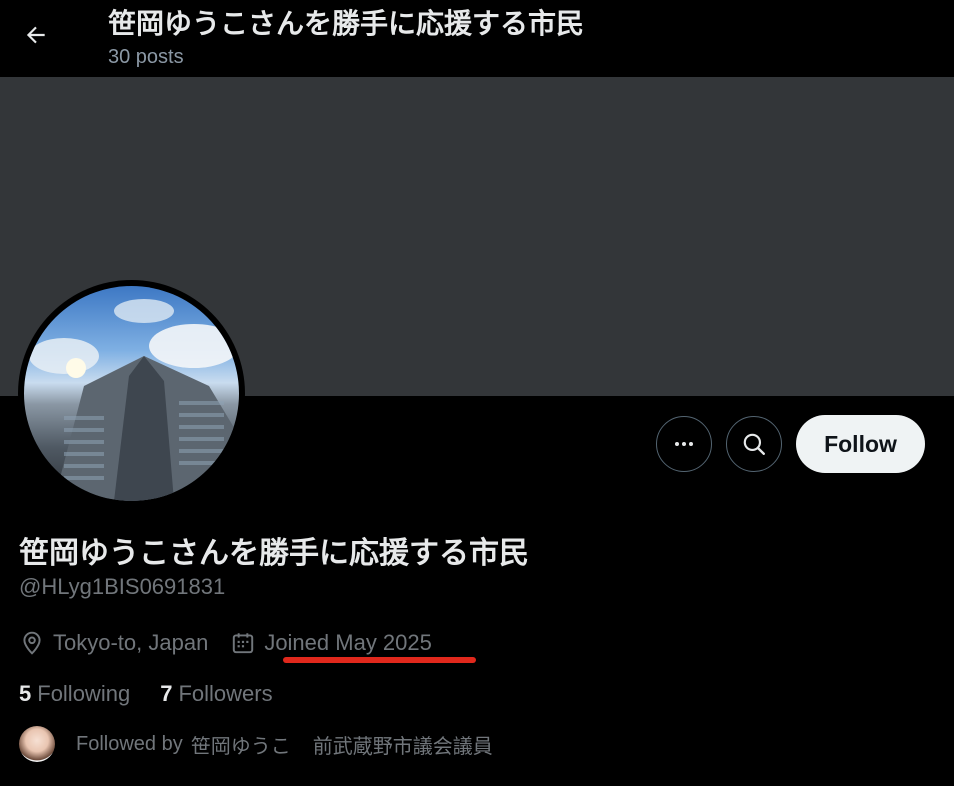 The image size is (954, 786). I want to click on more-dots-icon, so click(684, 444).